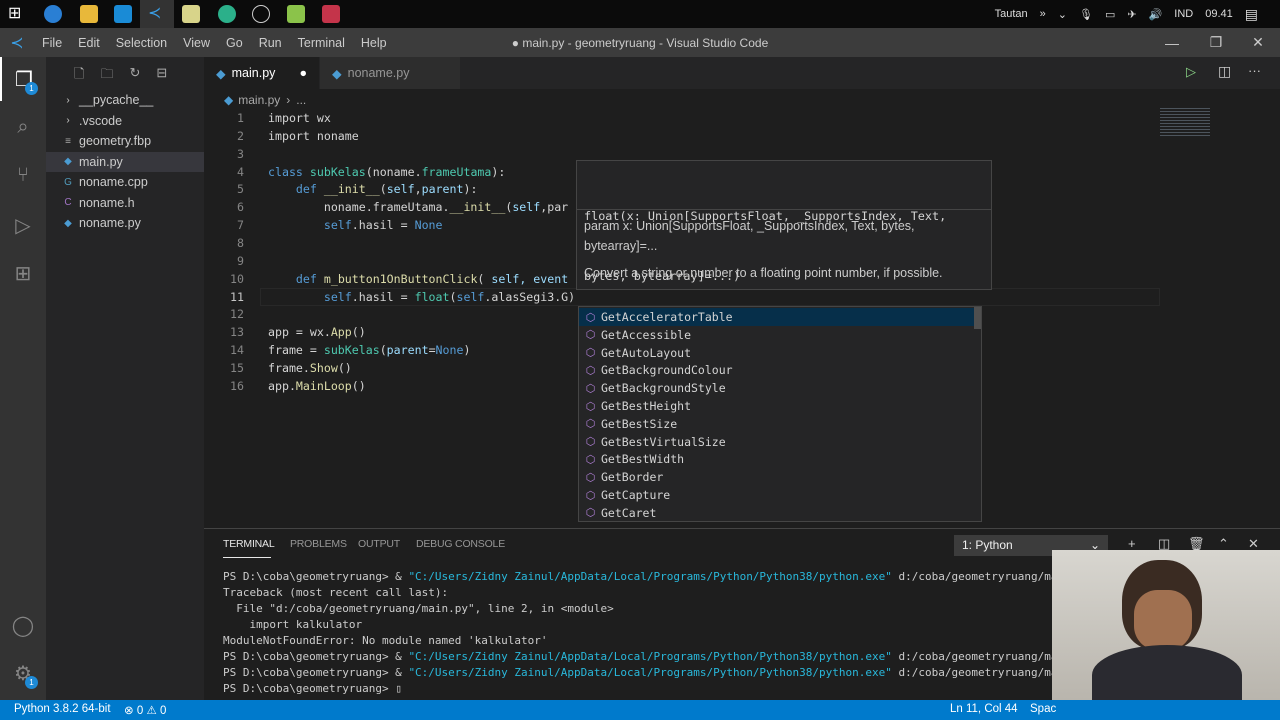 Image resolution: width=1280 pixels, height=720 pixels. Describe the element at coordinates (331, 14) in the screenshot. I see `winrar-icon` at that location.